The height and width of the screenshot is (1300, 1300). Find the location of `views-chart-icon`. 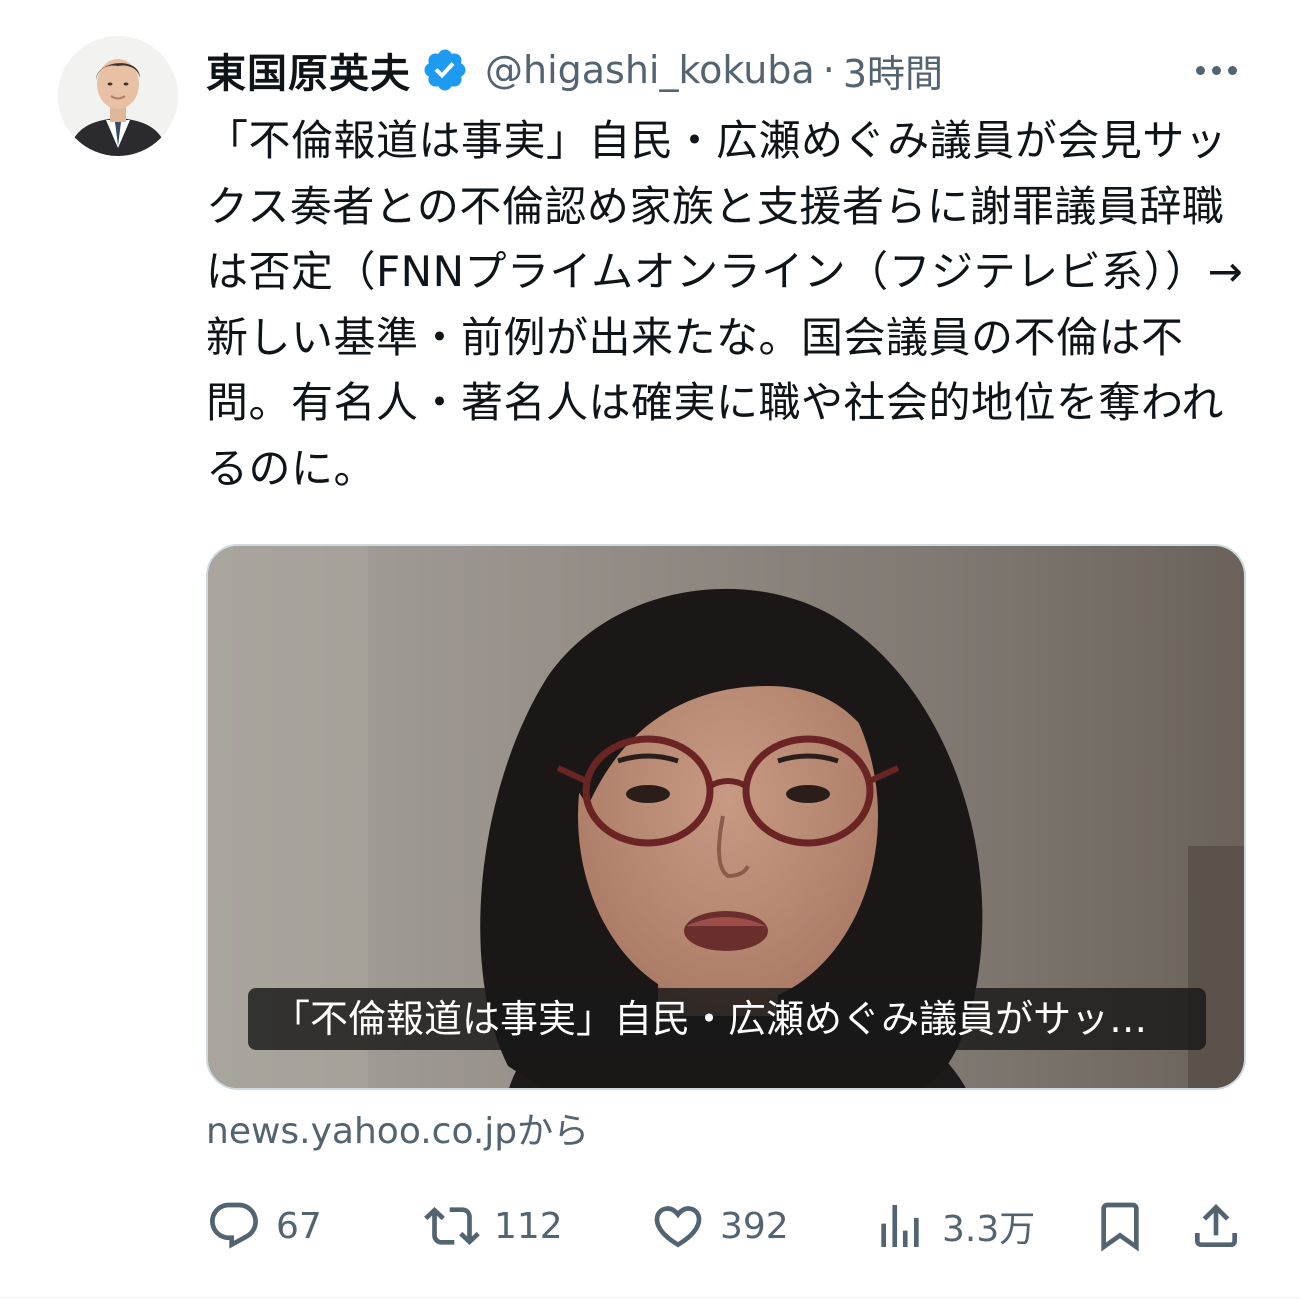

views-chart-icon is located at coordinates (900, 1226).